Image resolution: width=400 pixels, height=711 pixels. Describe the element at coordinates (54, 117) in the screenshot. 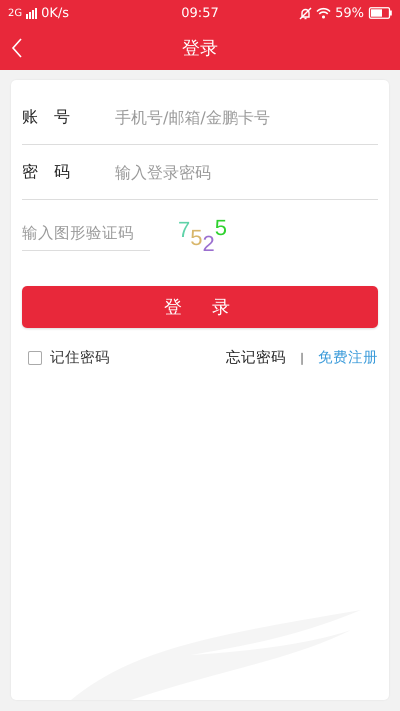

I see `field-label: 账号` at that location.